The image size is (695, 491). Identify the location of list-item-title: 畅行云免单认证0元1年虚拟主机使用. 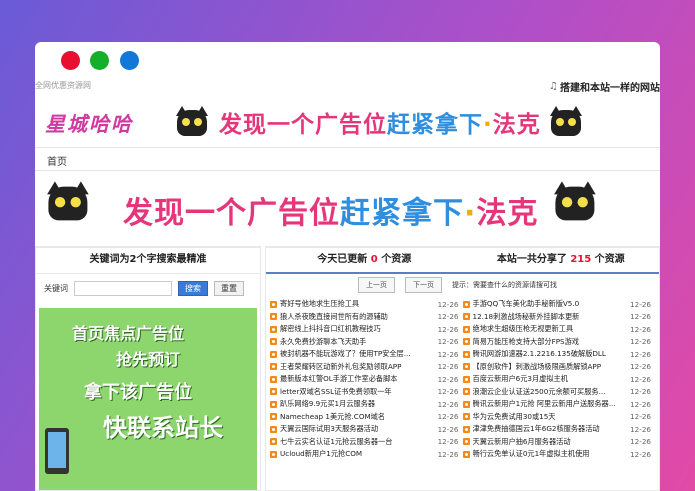
(531, 454).